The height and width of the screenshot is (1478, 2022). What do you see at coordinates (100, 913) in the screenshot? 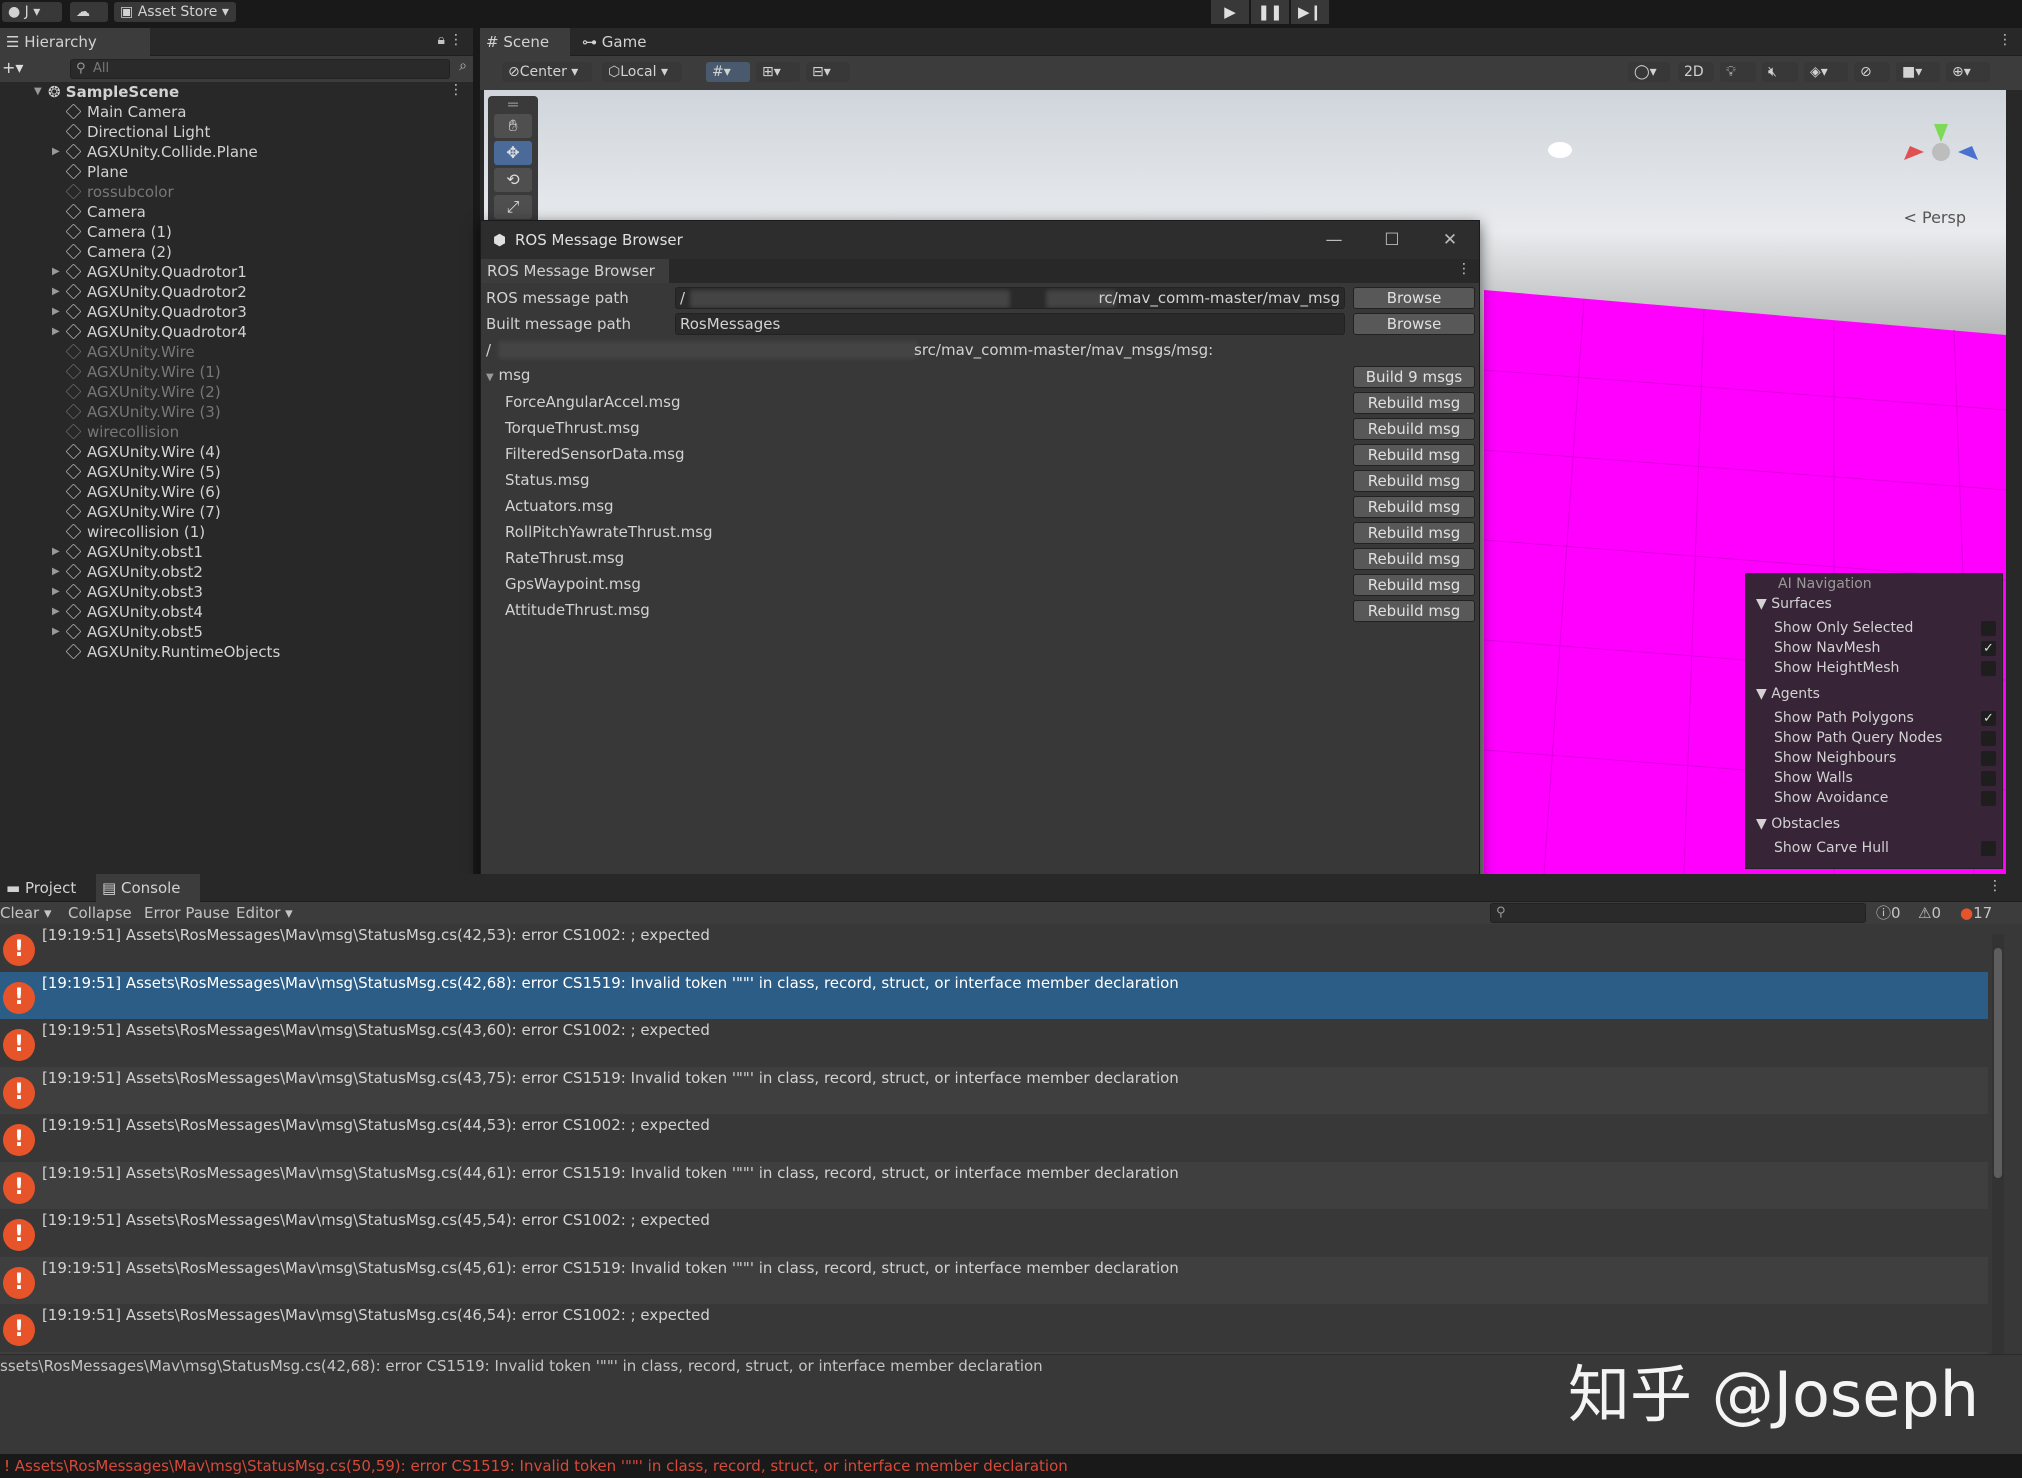
I see `collapse-toggle: Collapse` at bounding box center [100, 913].